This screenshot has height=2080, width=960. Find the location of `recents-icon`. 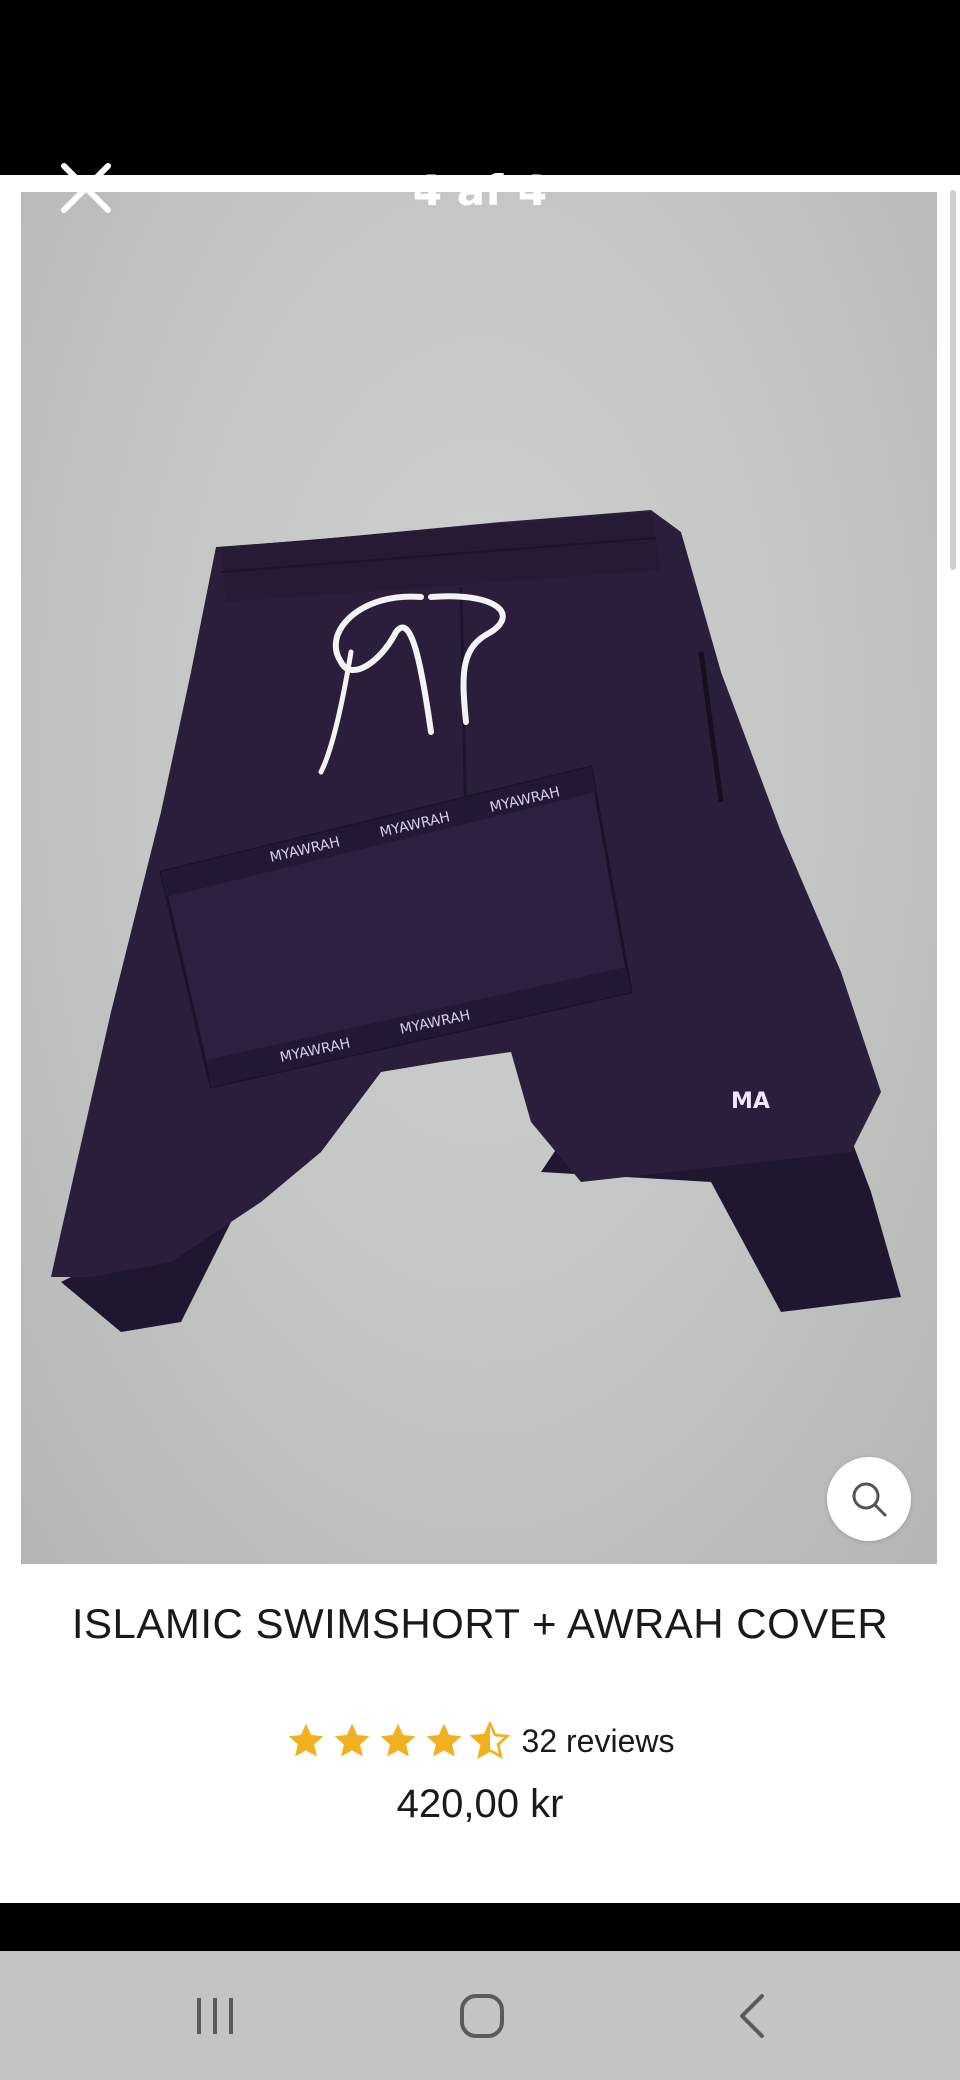

recents-icon is located at coordinates (215, 2015).